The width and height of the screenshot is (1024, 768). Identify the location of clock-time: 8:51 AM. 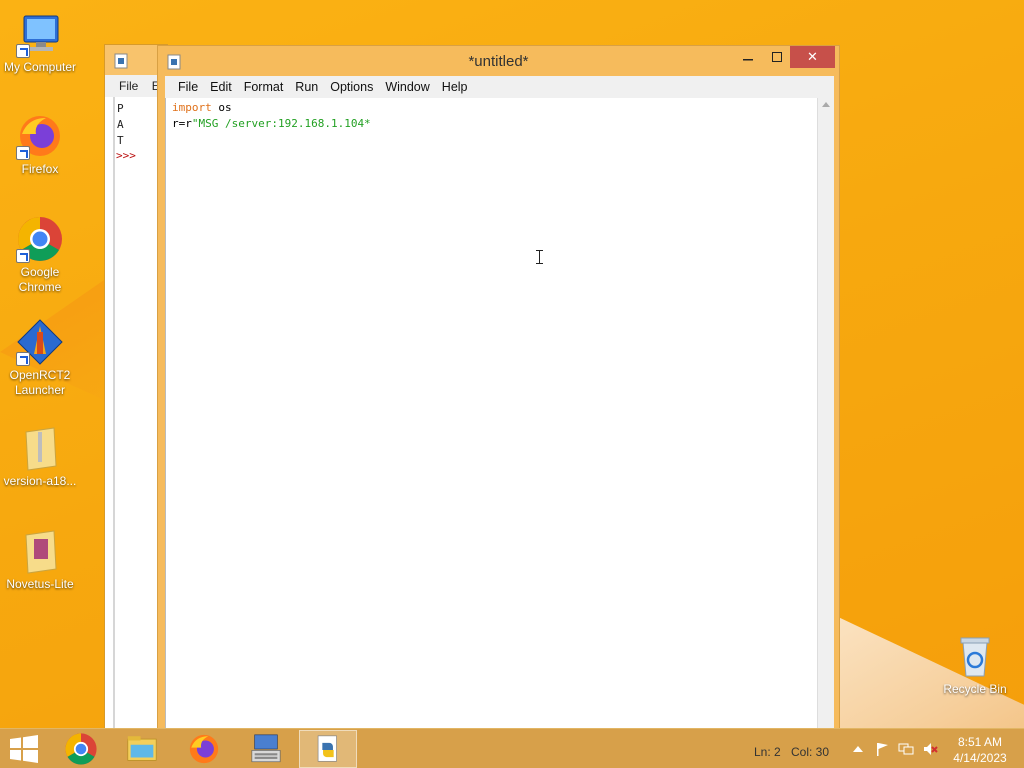
(980, 742).